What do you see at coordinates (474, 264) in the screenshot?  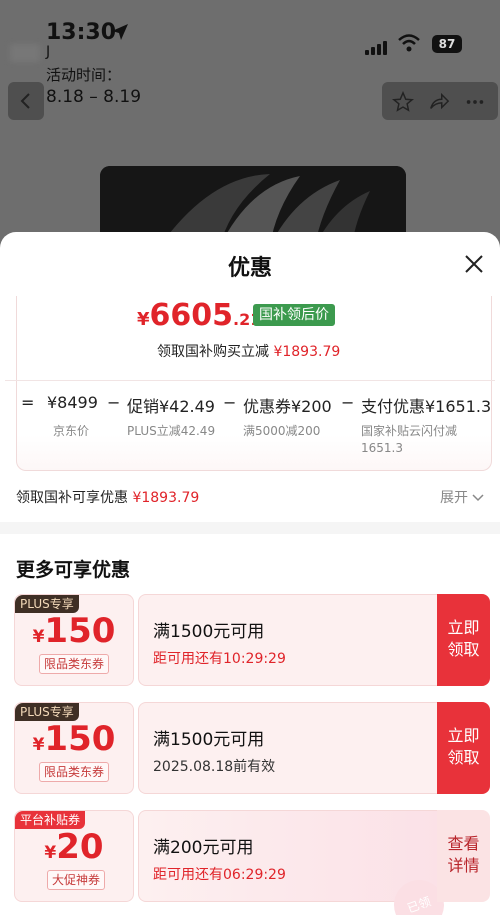 I see `close-icon` at bounding box center [474, 264].